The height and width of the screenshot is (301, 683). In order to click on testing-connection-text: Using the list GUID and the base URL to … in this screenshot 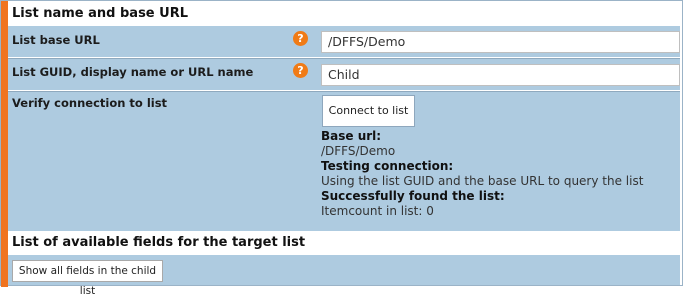, I will do `click(482, 181)`.